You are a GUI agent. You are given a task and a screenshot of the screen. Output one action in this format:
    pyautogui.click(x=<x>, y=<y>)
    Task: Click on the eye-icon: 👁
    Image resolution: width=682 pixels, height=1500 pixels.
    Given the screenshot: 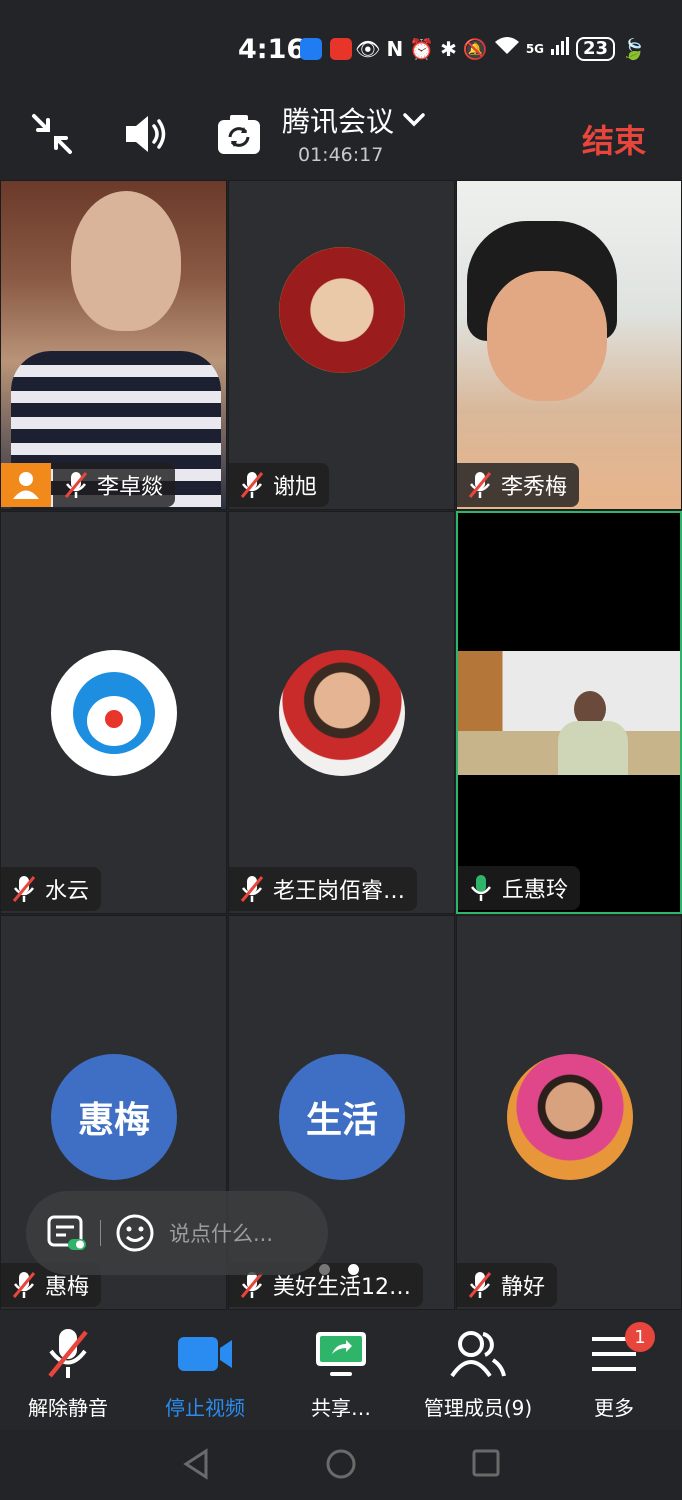 What is the action you would take?
    pyautogui.click(x=368, y=48)
    